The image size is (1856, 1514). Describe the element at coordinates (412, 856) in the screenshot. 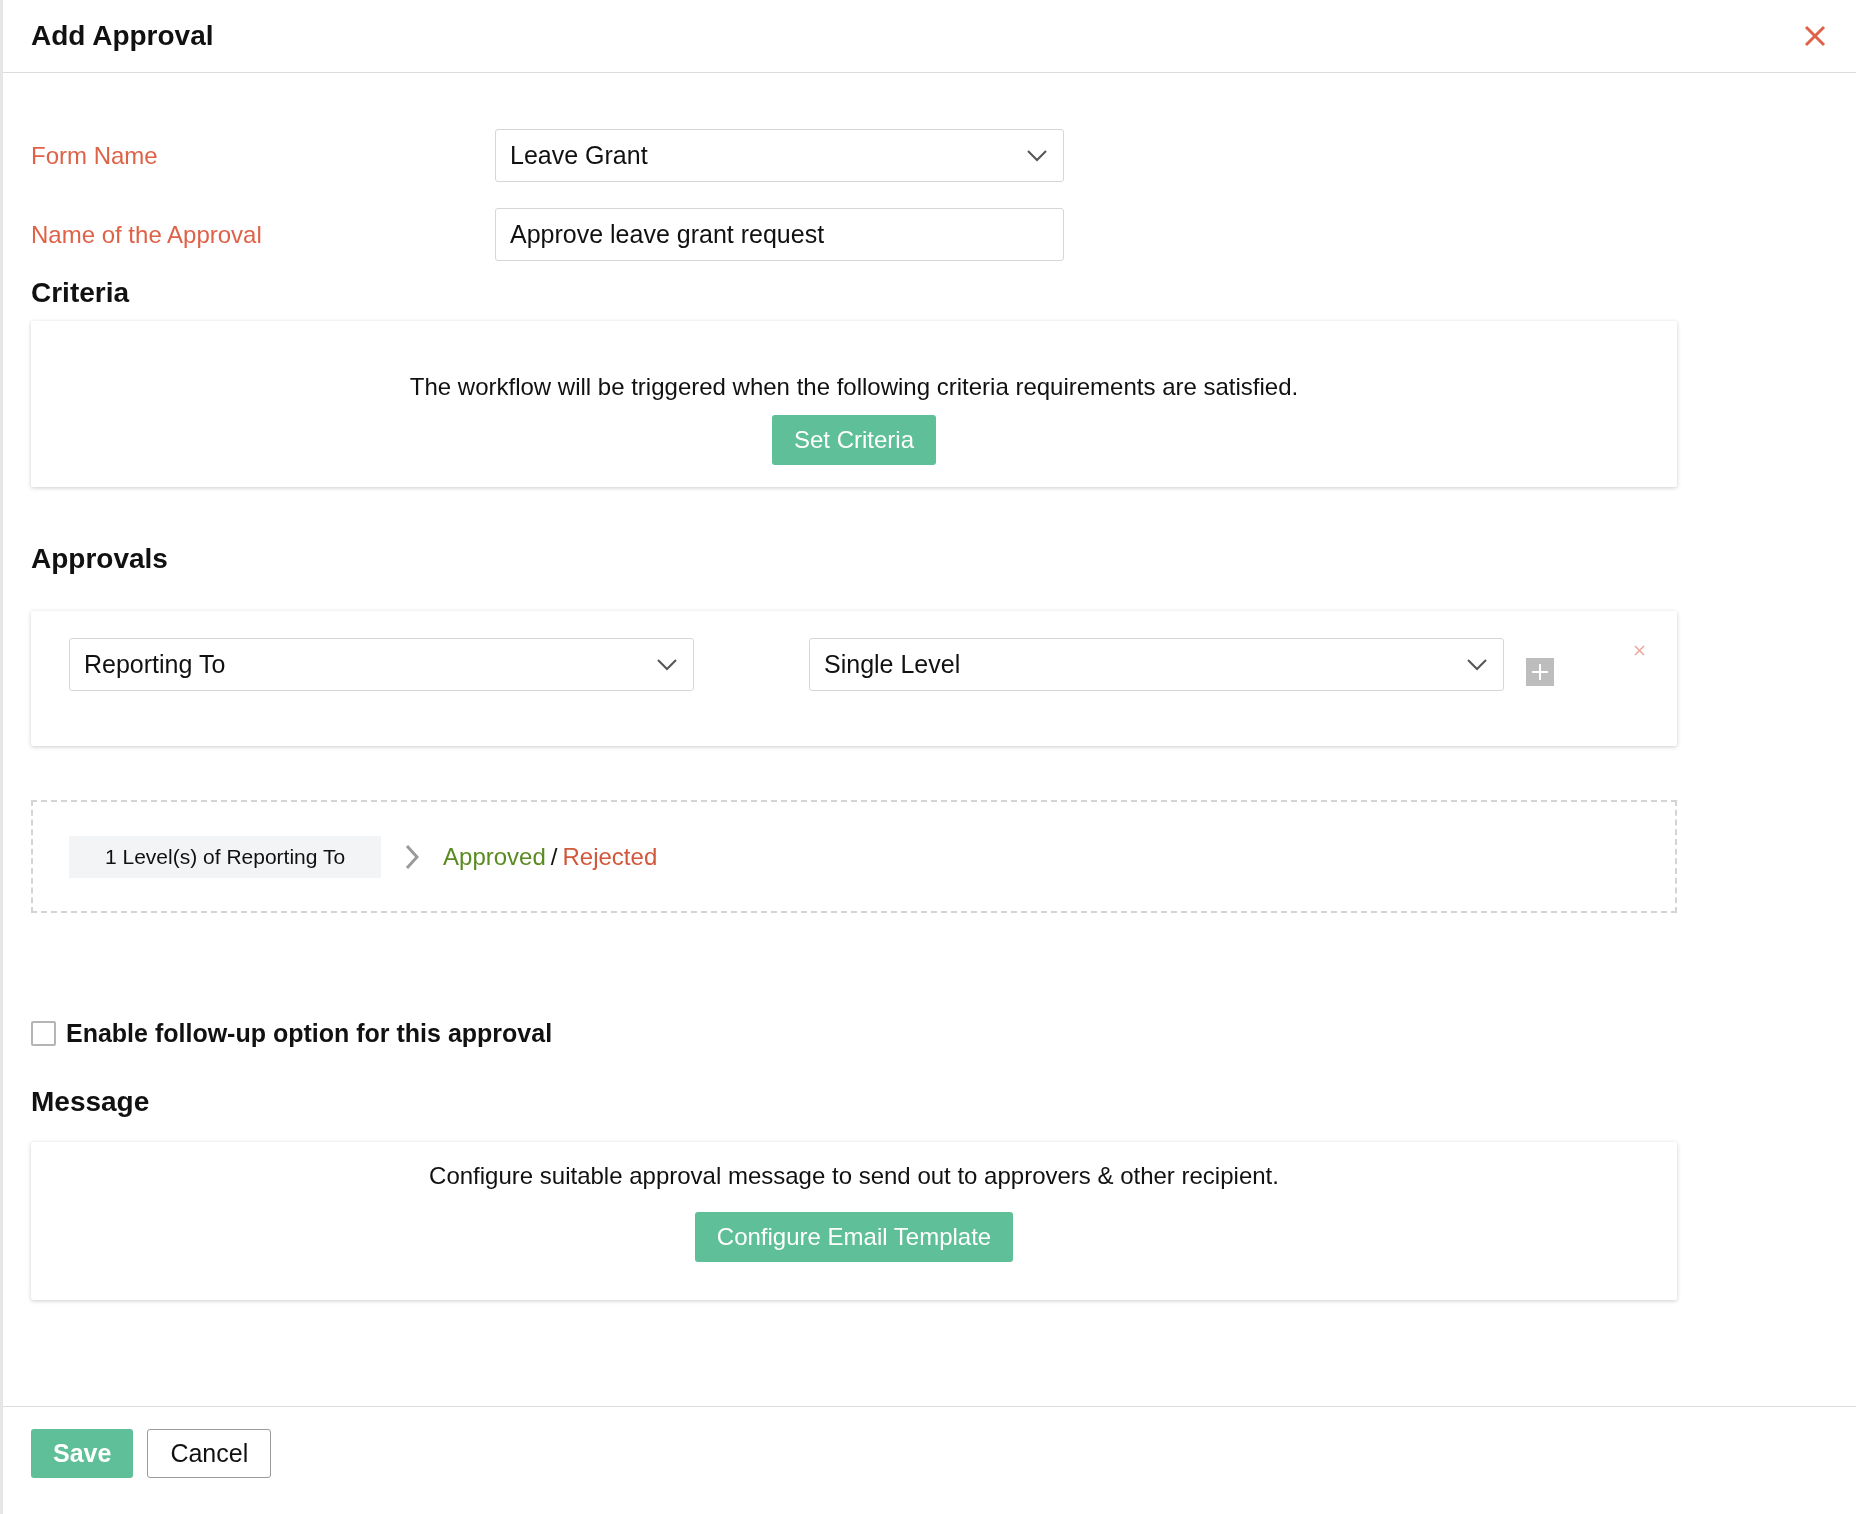

I see `chevron-right-icon` at that location.